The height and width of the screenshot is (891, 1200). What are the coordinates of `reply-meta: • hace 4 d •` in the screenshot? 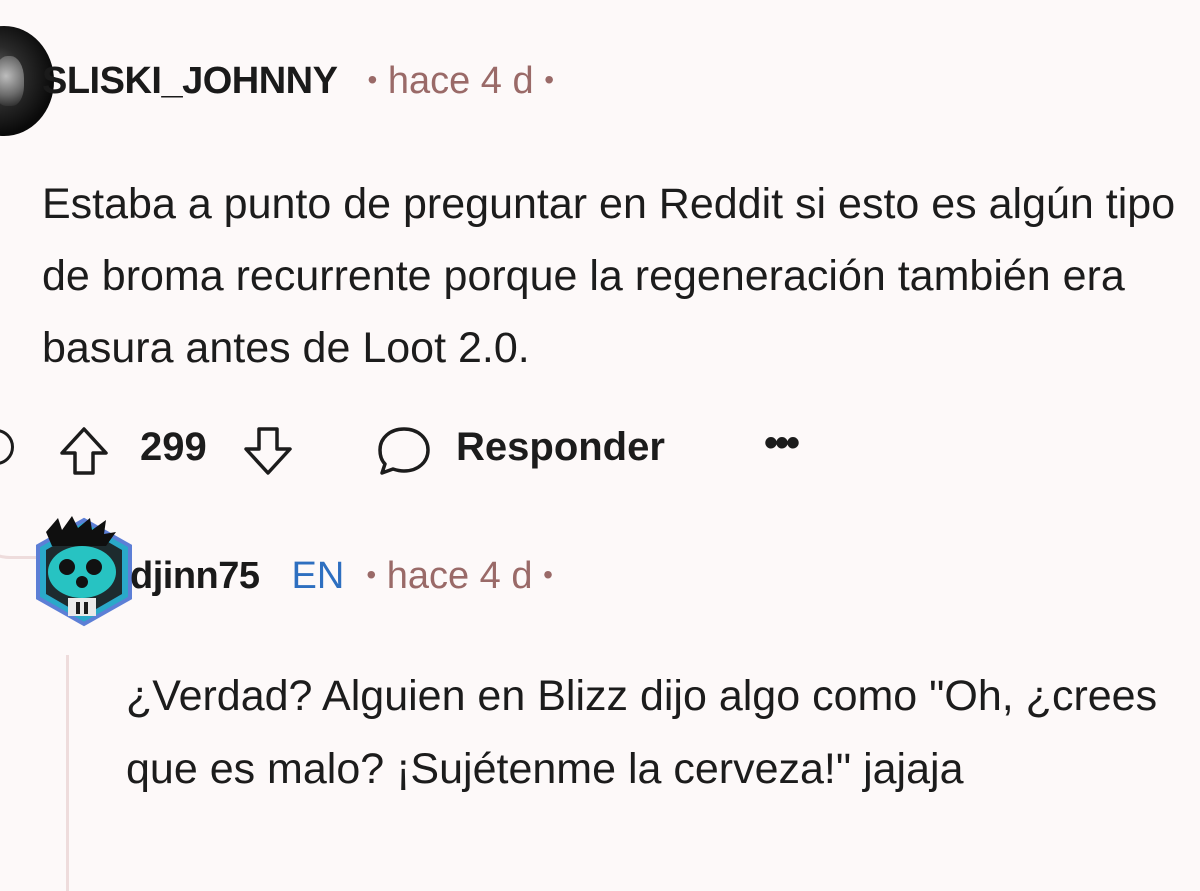 It's located at (459, 576).